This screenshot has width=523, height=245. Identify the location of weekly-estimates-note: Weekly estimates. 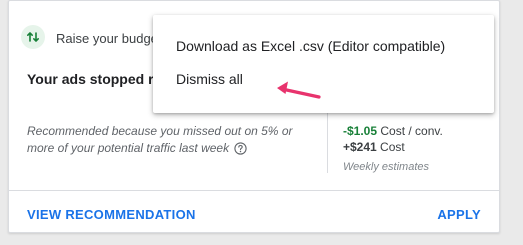
(386, 167).